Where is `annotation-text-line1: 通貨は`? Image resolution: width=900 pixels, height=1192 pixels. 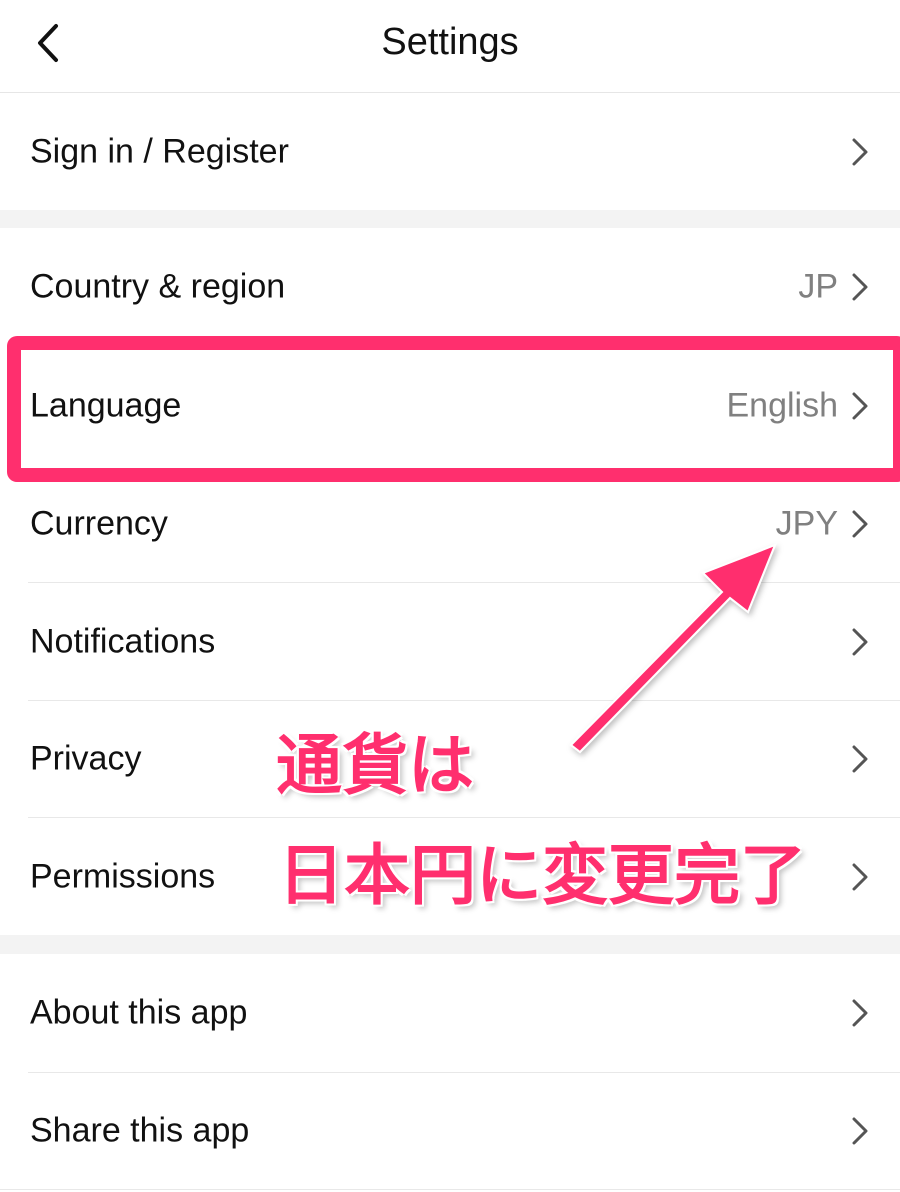
annotation-text-line1: 通貨は is located at coordinates (375, 765).